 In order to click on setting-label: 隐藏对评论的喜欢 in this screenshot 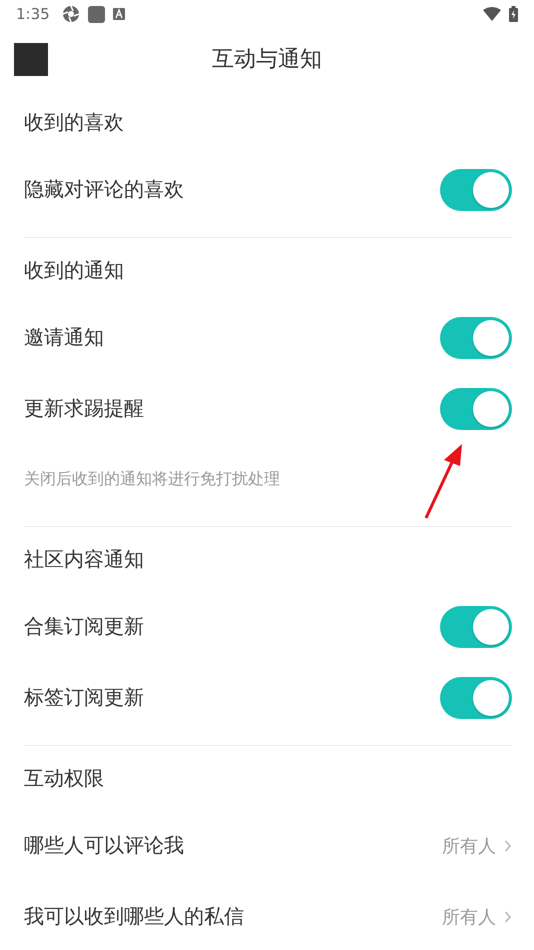, I will do `click(104, 189)`.